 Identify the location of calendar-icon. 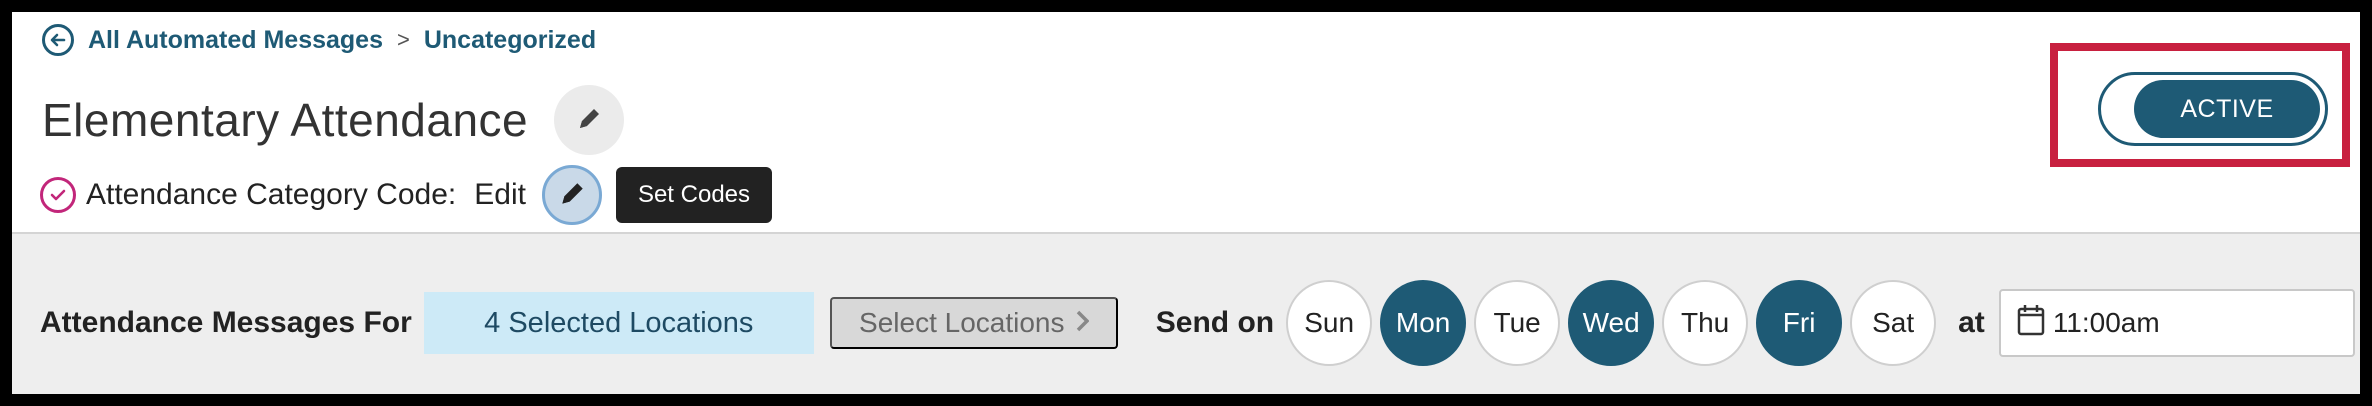
(2031, 323).